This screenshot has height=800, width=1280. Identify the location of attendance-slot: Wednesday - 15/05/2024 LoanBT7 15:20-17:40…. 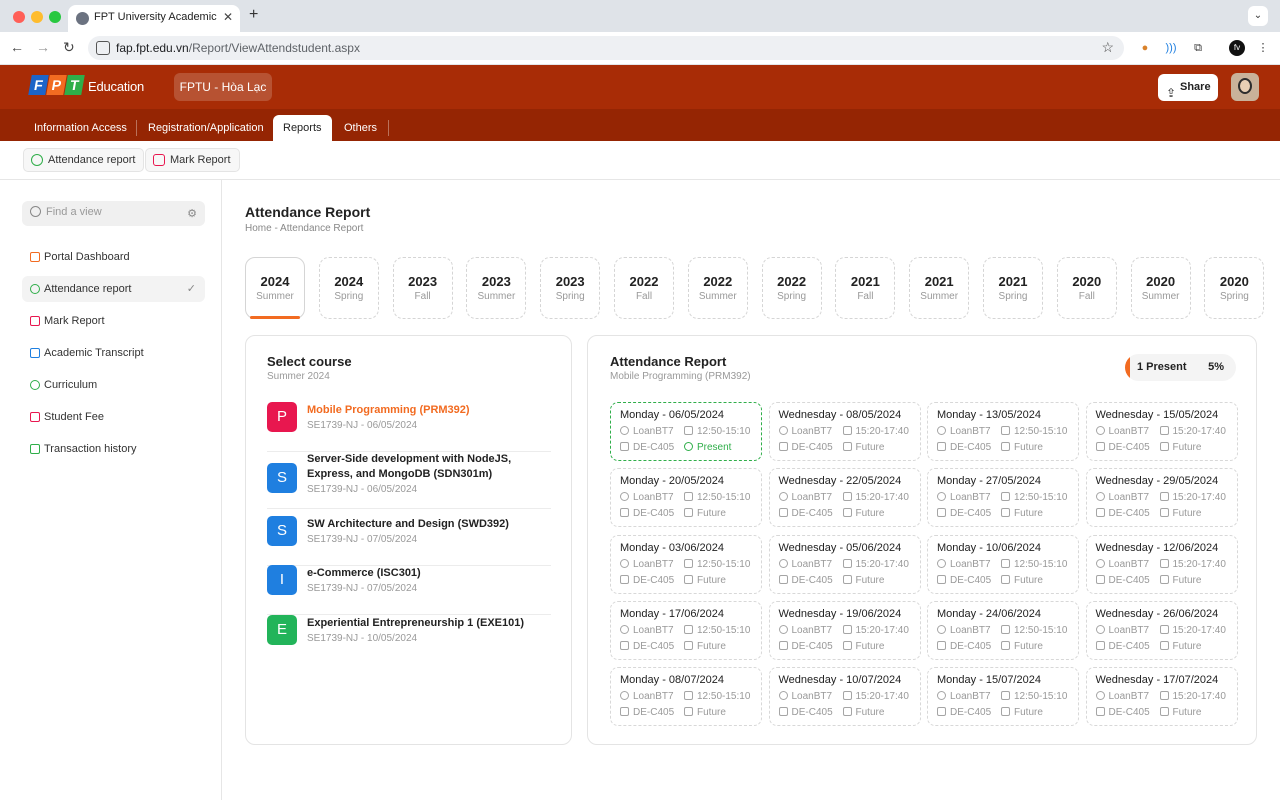
(1161, 431).